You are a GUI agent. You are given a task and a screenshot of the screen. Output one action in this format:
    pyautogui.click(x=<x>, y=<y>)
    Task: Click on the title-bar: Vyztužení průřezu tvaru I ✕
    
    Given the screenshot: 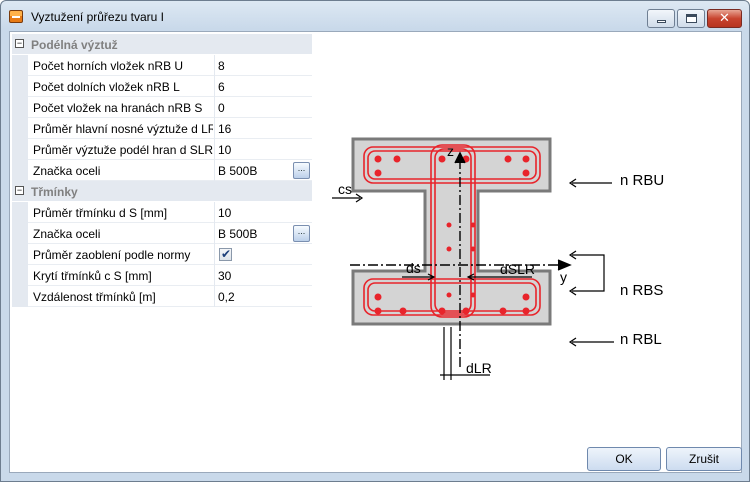 What is the action you would take?
    pyautogui.click(x=375, y=16)
    